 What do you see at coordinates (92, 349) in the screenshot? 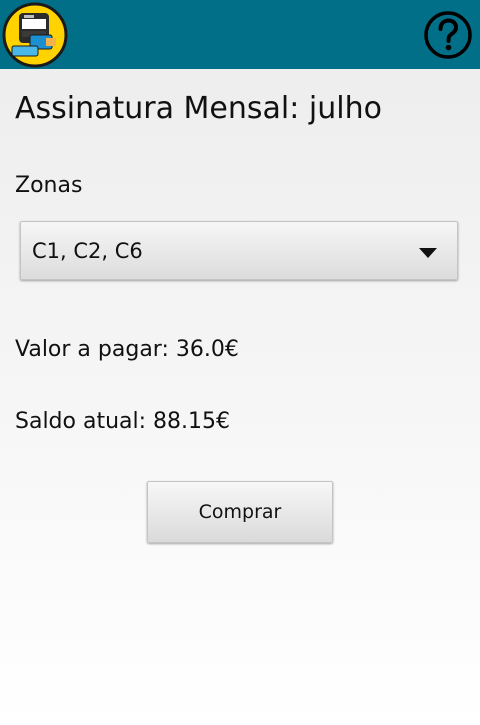
I see `amount-label: Valor a pagar:` at bounding box center [92, 349].